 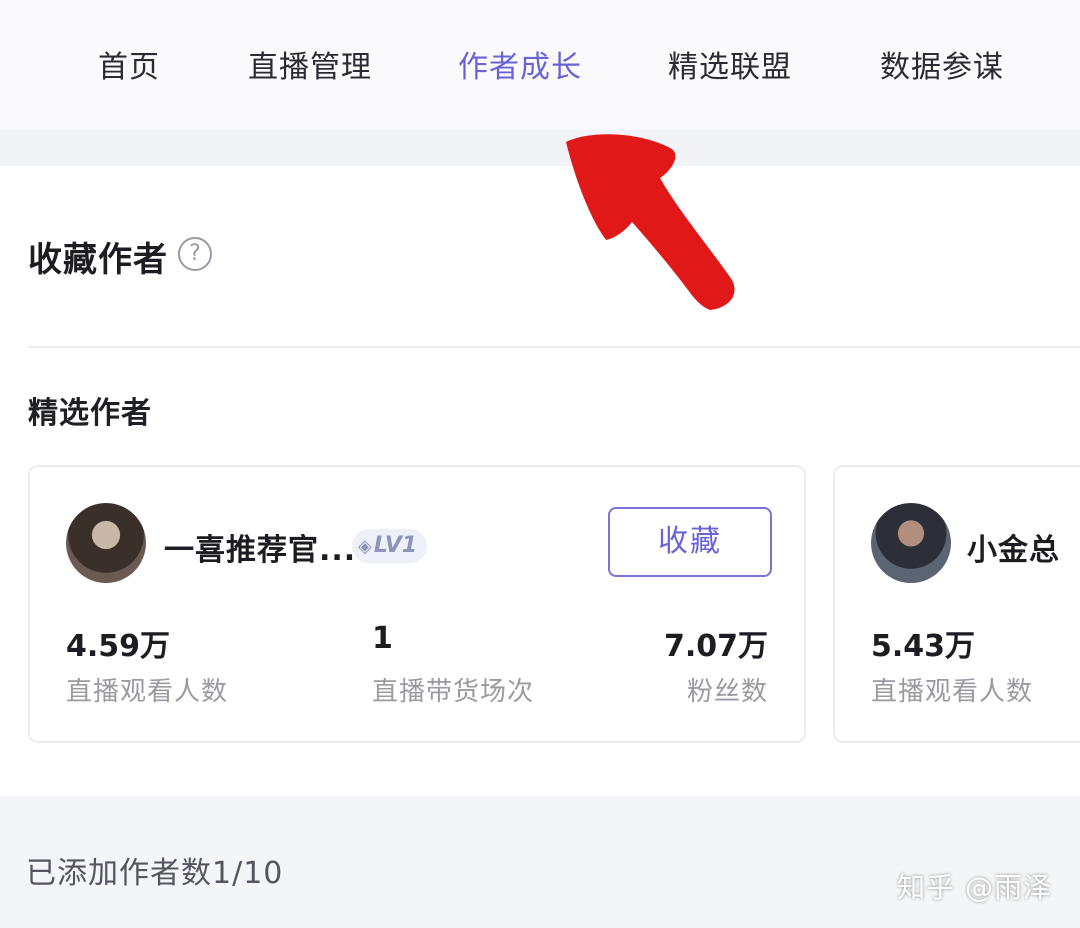 What do you see at coordinates (395, 545) in the screenshot?
I see `level-text: LV1` at bounding box center [395, 545].